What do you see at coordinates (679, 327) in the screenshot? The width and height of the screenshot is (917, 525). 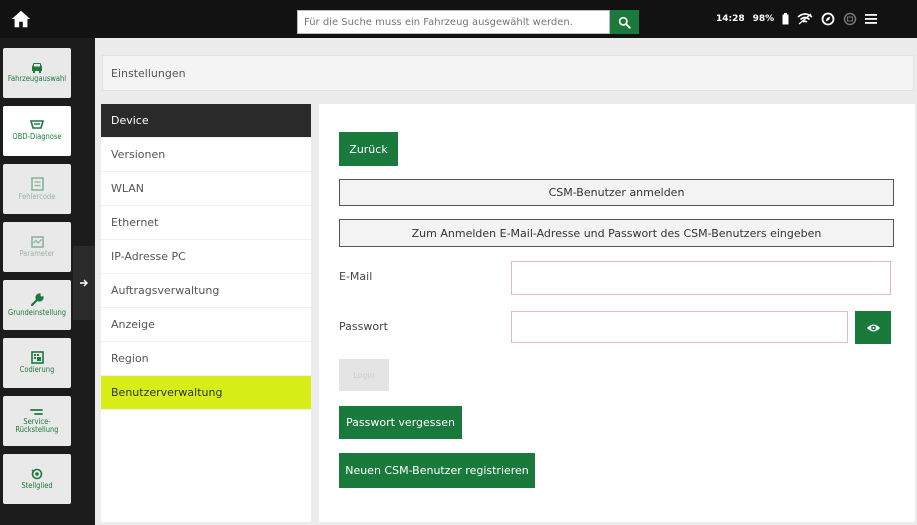 I see `password-input` at bounding box center [679, 327].